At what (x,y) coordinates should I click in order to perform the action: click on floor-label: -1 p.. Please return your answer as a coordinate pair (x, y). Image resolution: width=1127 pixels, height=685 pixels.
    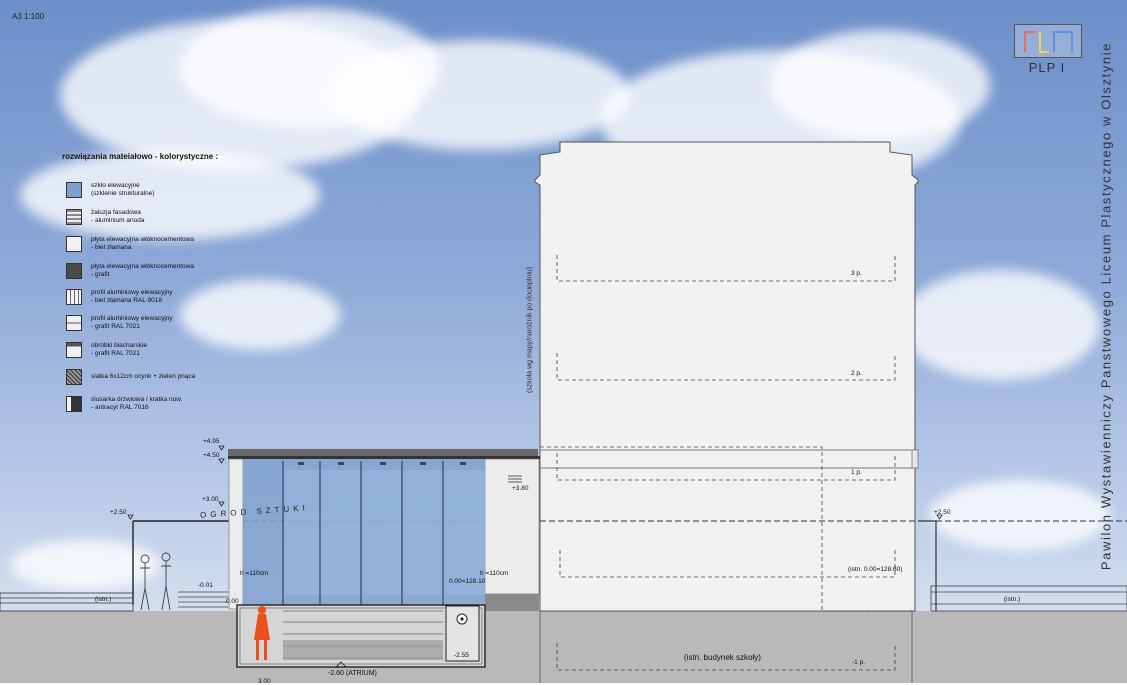
    Looking at the image, I should click on (859, 662).